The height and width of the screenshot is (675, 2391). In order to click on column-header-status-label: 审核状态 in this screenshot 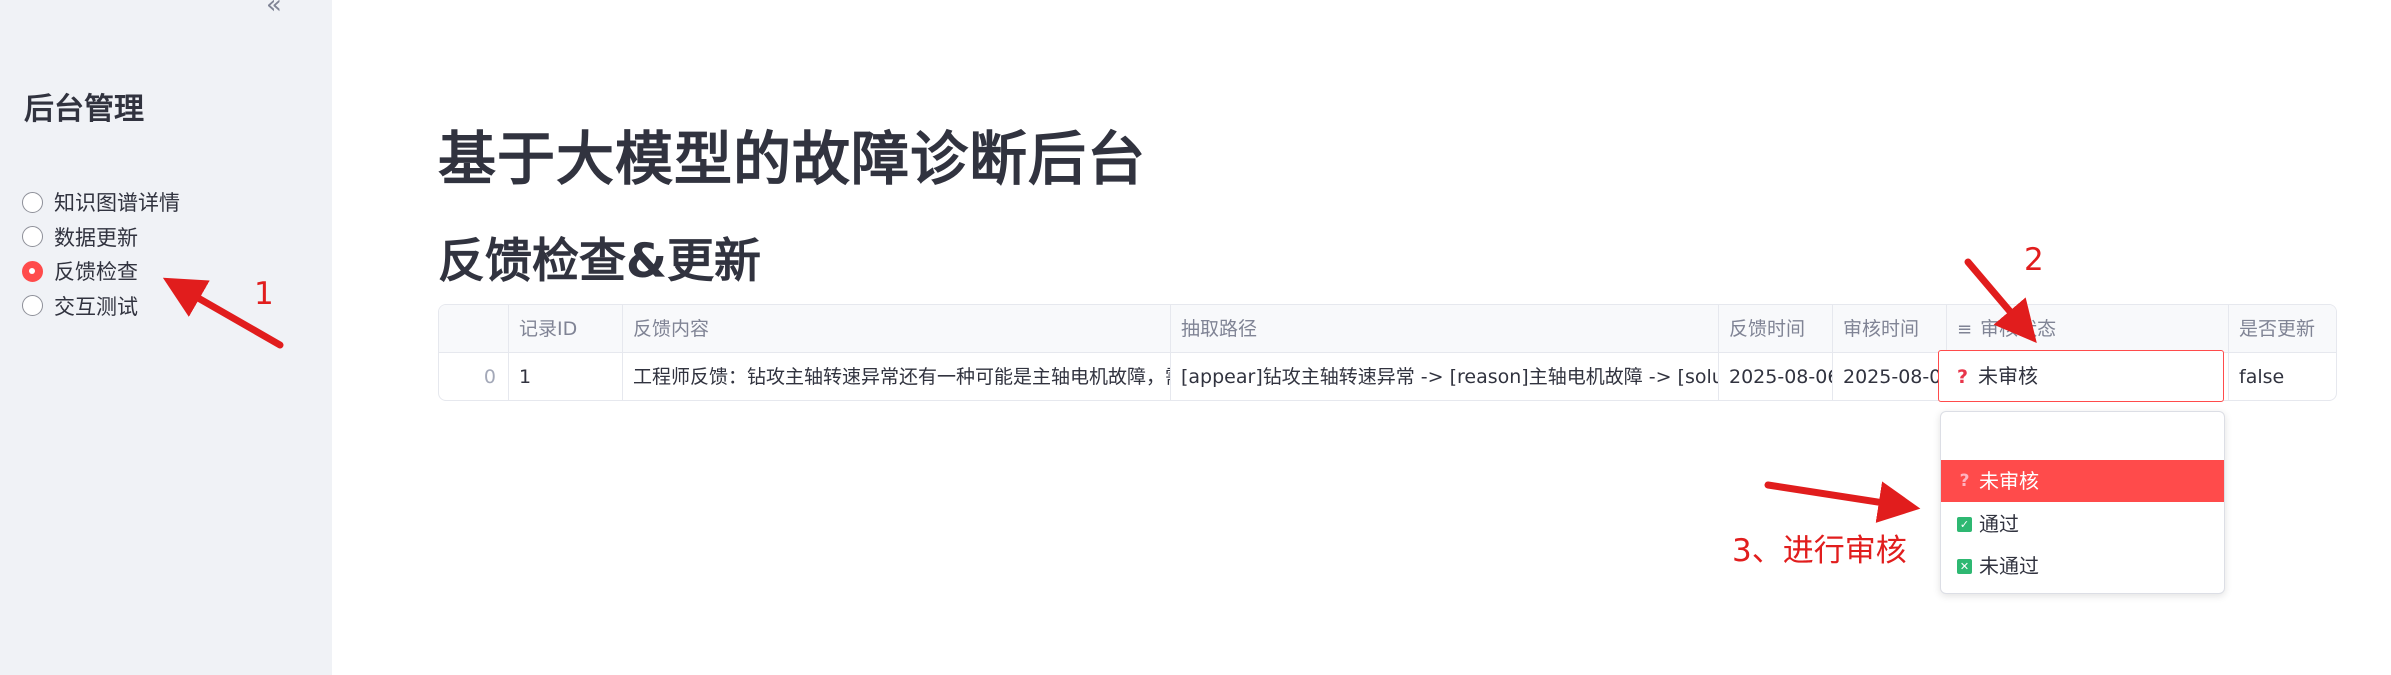, I will do `click(2018, 329)`.